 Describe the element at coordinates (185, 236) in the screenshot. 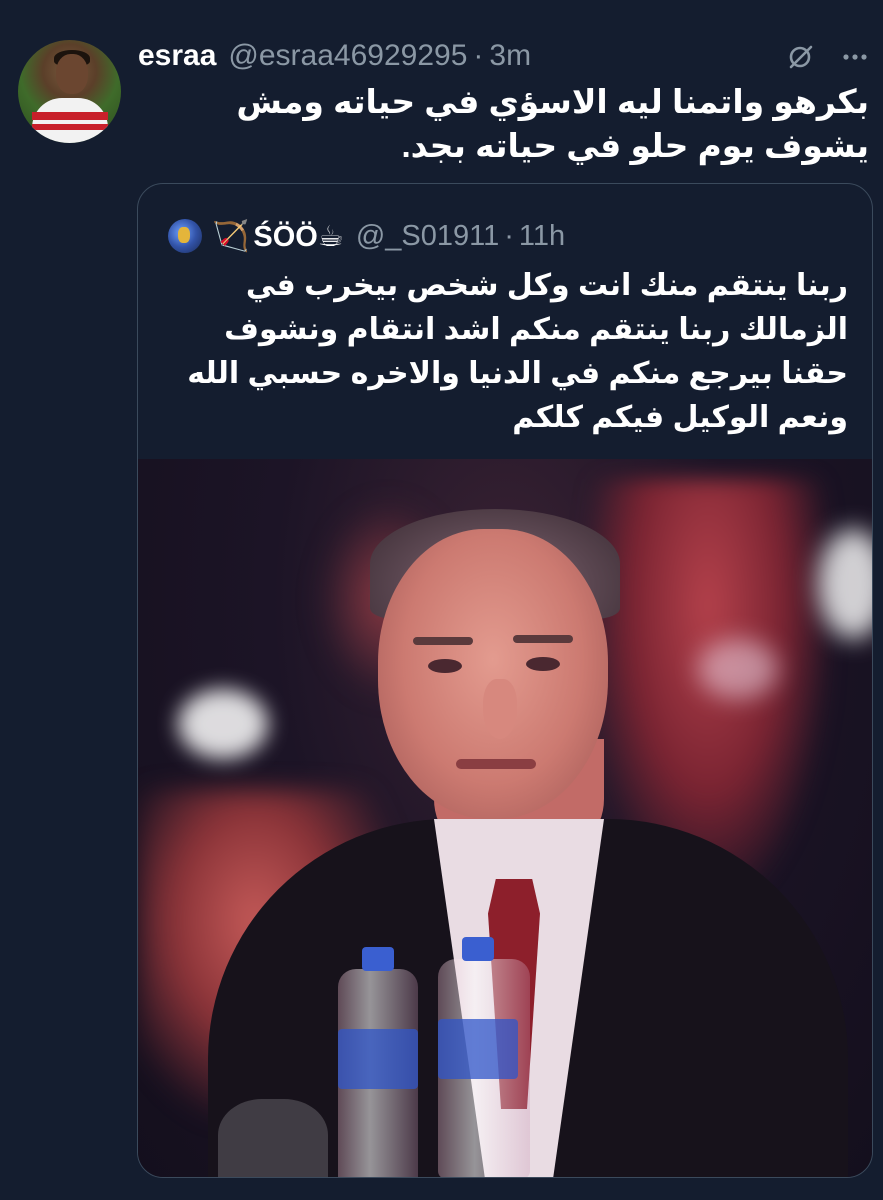

I see `quoted-author-avatar` at that location.